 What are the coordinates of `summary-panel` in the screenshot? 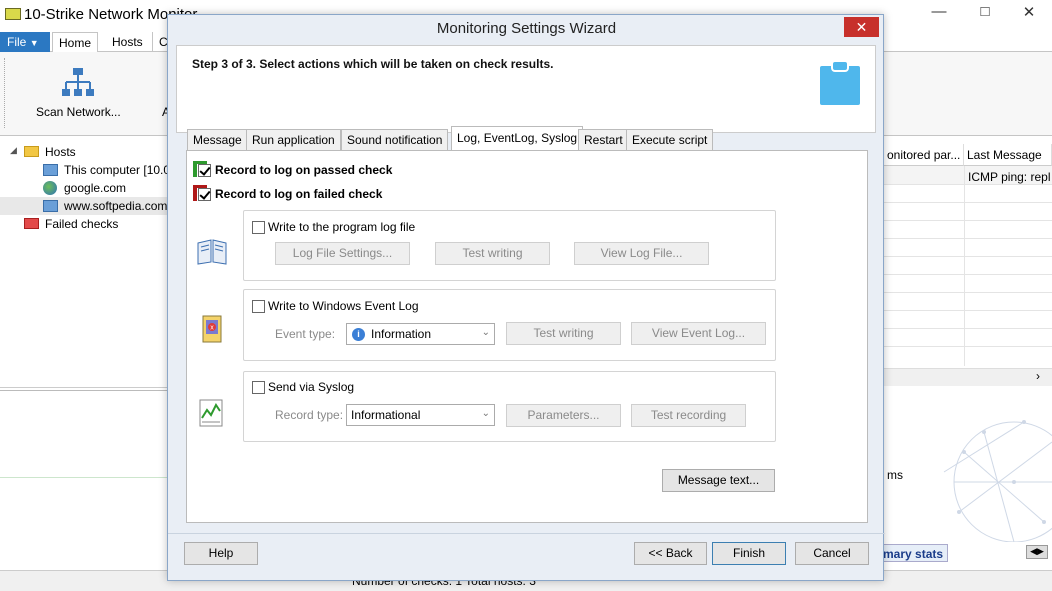 It's located at (968, 467).